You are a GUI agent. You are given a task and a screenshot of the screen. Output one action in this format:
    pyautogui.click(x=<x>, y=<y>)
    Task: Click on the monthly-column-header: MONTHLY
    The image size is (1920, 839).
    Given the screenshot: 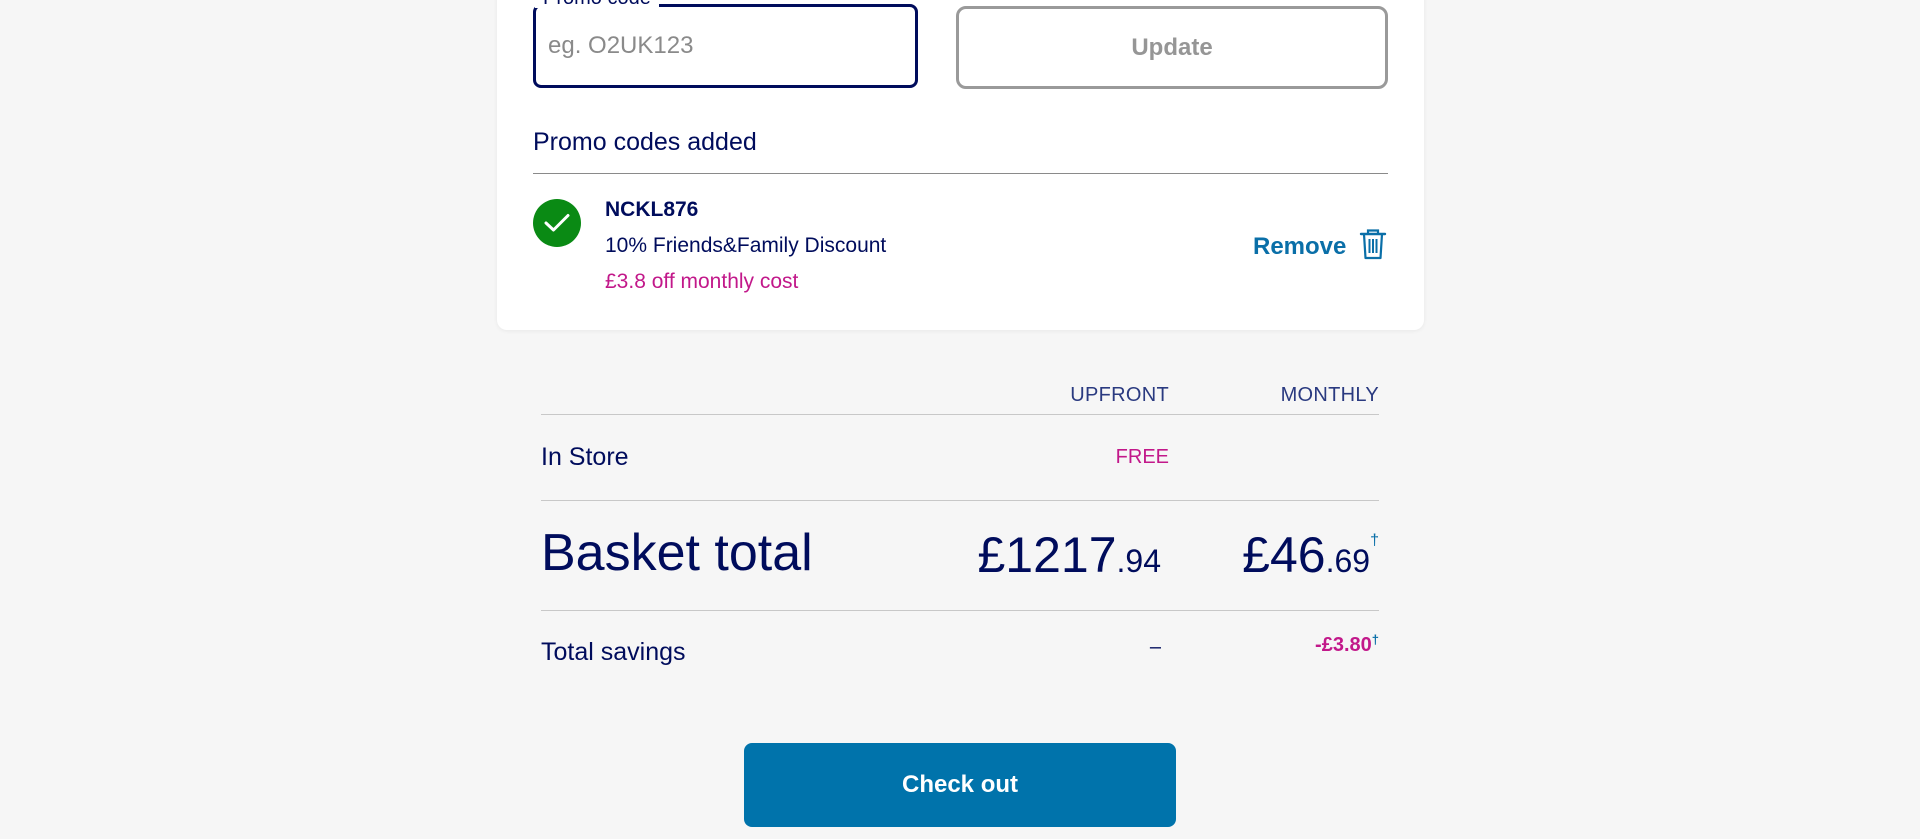 What is the action you would take?
    pyautogui.click(x=1329, y=395)
    